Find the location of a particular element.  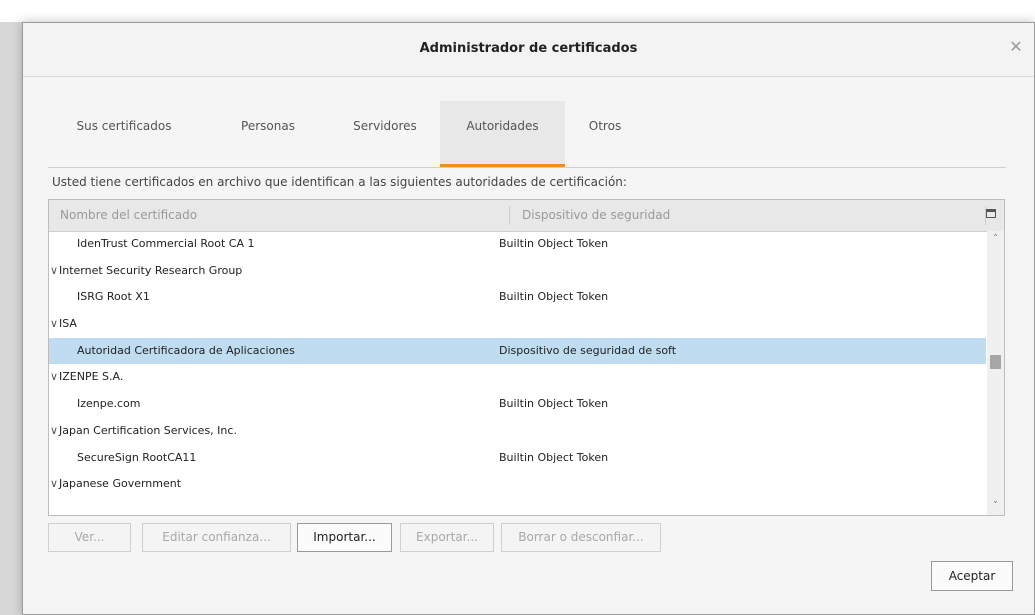

title-bar: Administrador de certificados ✕ is located at coordinates (528, 50).